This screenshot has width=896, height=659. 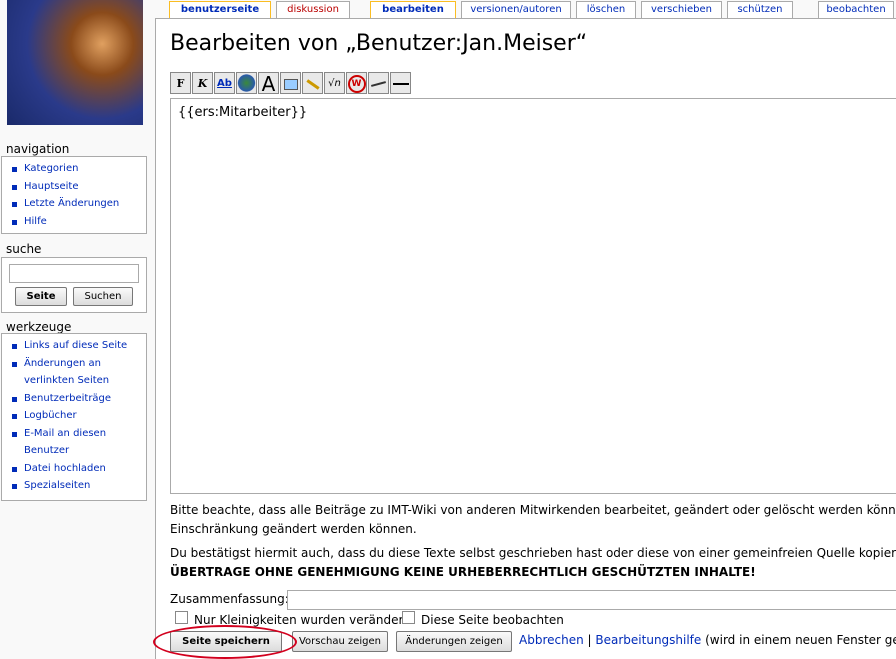 I want to click on nav-item-hauptseite: Hauptseite, so click(x=74, y=187).